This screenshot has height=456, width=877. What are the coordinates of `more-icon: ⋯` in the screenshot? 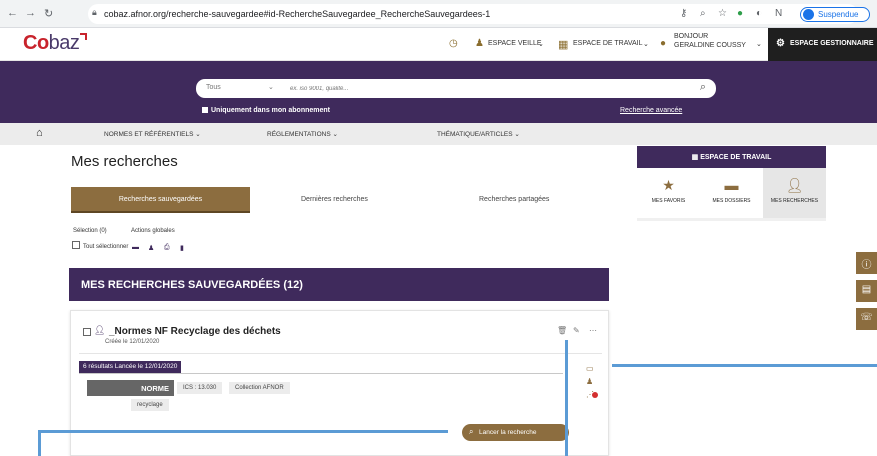 It's located at (593, 330).